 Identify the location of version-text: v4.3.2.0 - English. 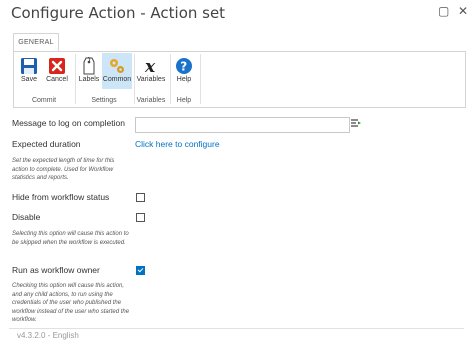
(48, 335).